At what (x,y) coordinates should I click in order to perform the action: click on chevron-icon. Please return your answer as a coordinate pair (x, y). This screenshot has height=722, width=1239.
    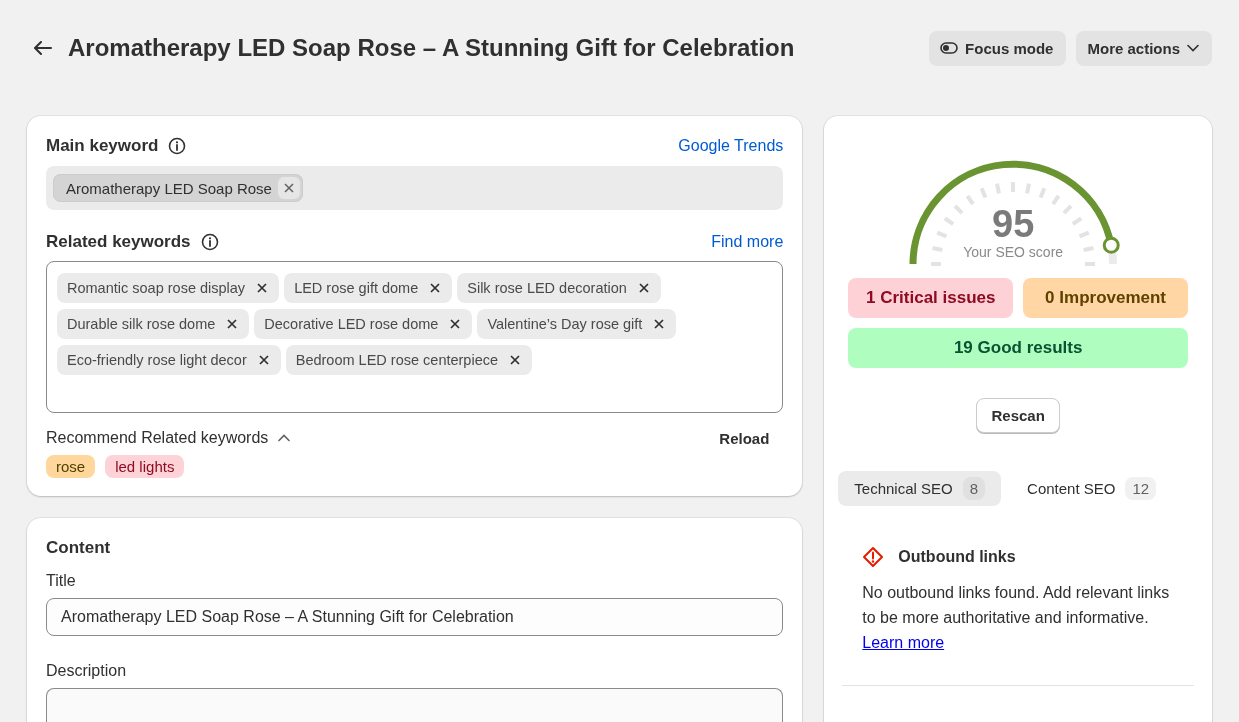
    Looking at the image, I should click on (284, 438).